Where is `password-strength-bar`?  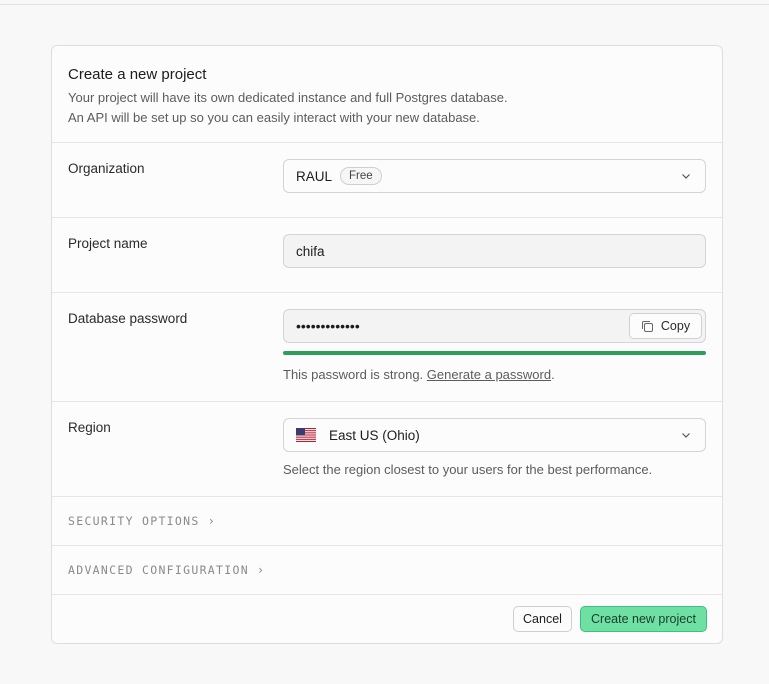
password-strength-bar is located at coordinates (494, 353).